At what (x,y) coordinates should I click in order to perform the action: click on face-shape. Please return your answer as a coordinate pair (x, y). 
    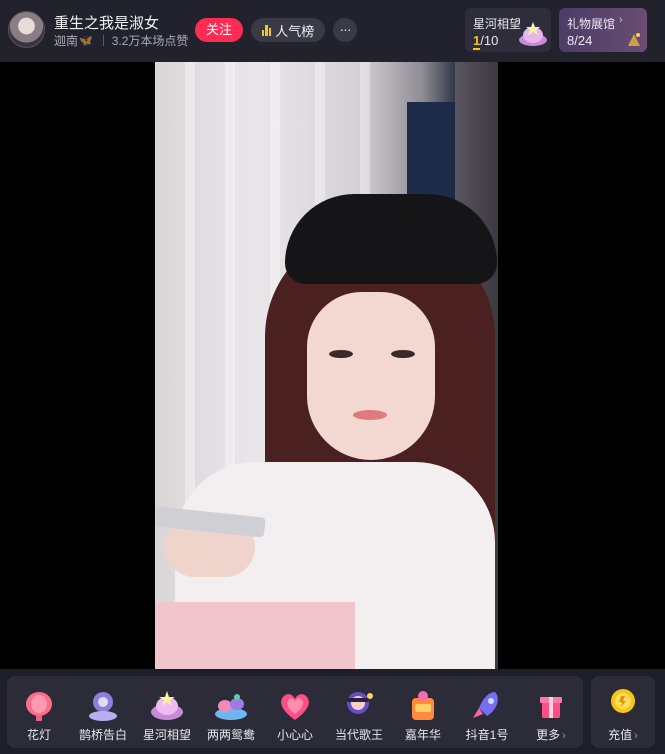
    Looking at the image, I should click on (371, 376).